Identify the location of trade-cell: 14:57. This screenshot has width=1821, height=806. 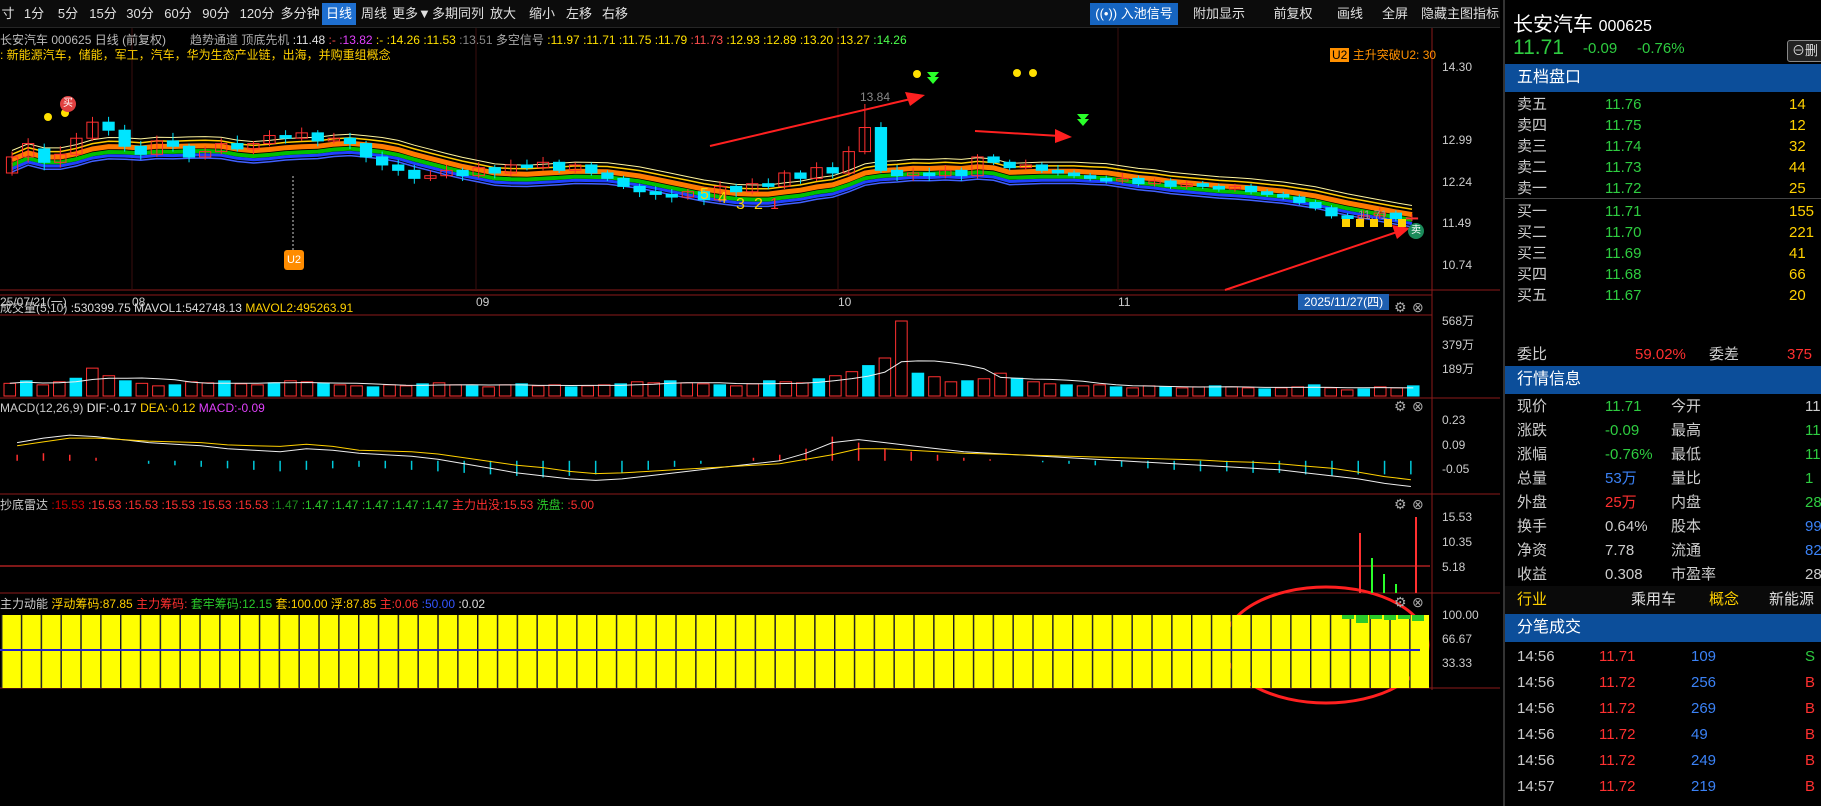
(1536, 786).